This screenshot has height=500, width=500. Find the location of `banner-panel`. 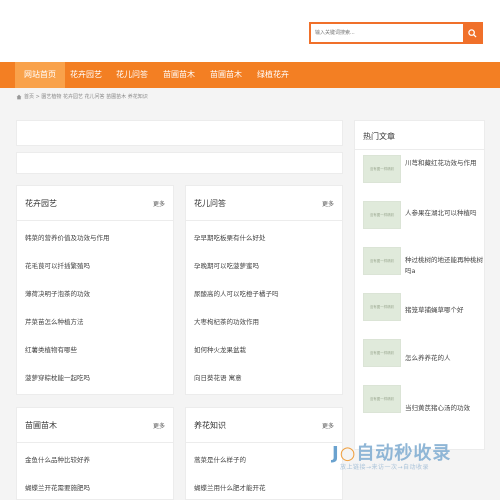

banner-panel is located at coordinates (179, 133).